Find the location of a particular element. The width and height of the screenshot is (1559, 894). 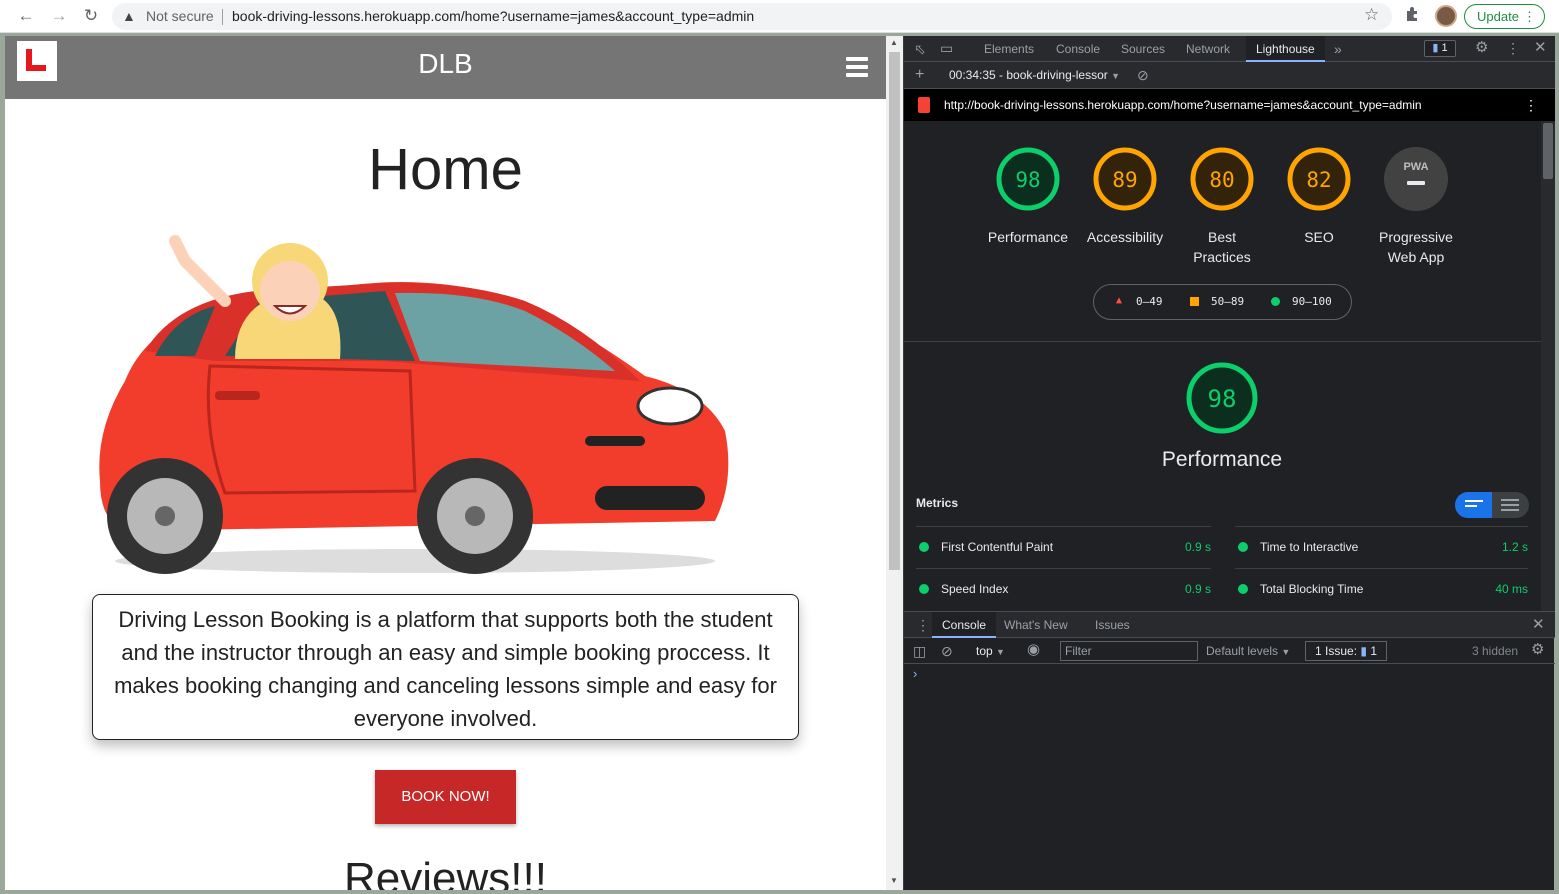

update-button: Update ⋮ is located at coordinates (1504, 16).